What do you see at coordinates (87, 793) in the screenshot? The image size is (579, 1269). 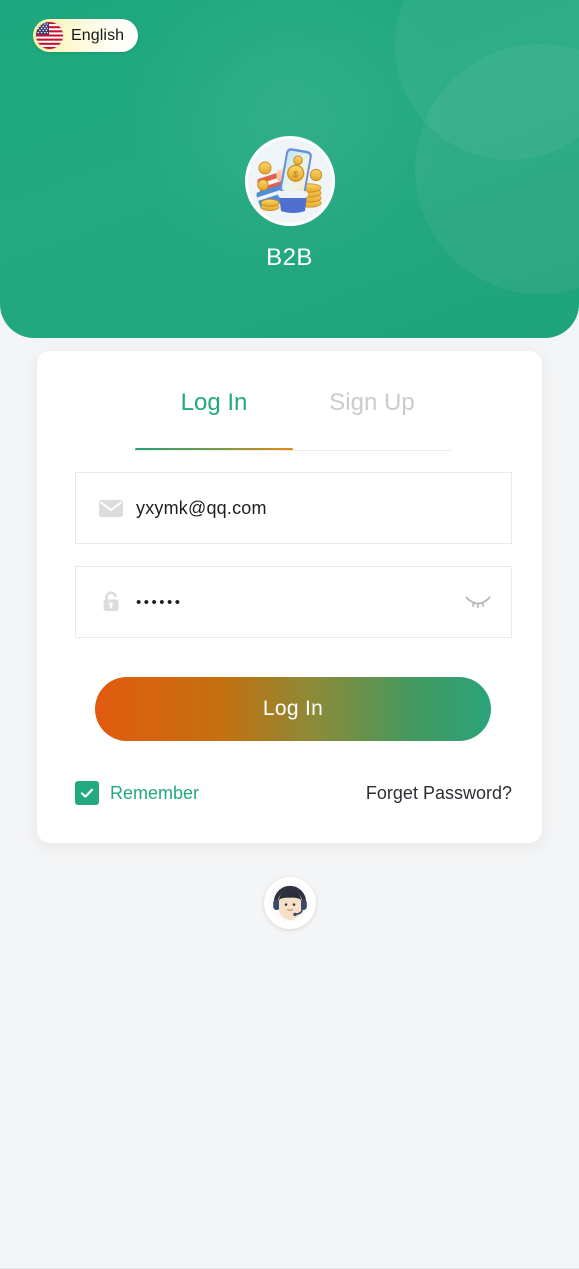 I see `checkmark-icon` at bounding box center [87, 793].